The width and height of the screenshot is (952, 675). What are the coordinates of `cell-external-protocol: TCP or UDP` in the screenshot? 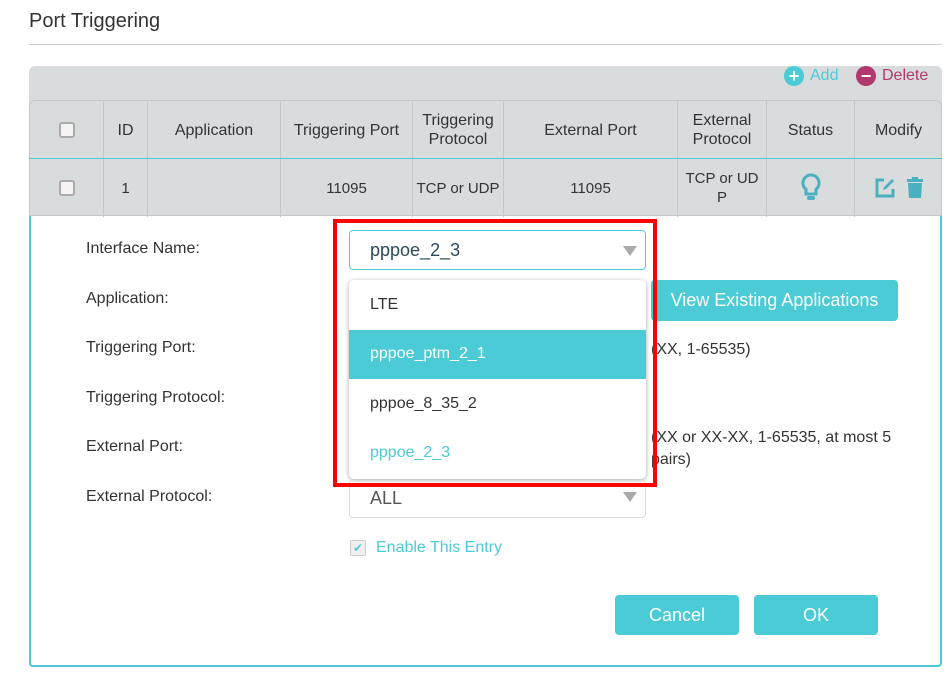 It's located at (722, 188).